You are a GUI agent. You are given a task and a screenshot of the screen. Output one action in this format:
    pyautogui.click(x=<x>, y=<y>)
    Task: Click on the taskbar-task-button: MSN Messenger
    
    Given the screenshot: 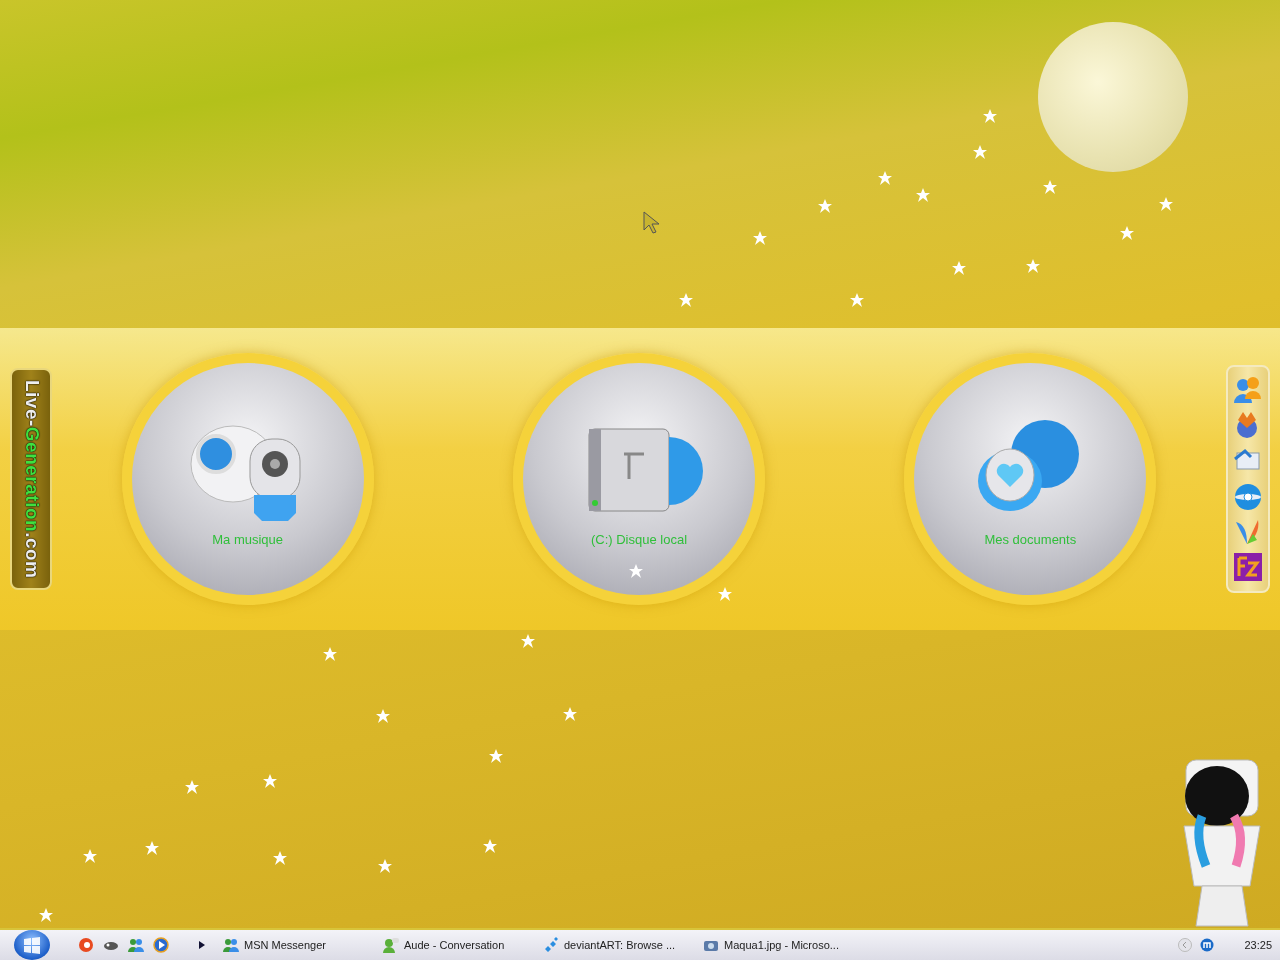 What is the action you would take?
    pyautogui.click(x=297, y=945)
    